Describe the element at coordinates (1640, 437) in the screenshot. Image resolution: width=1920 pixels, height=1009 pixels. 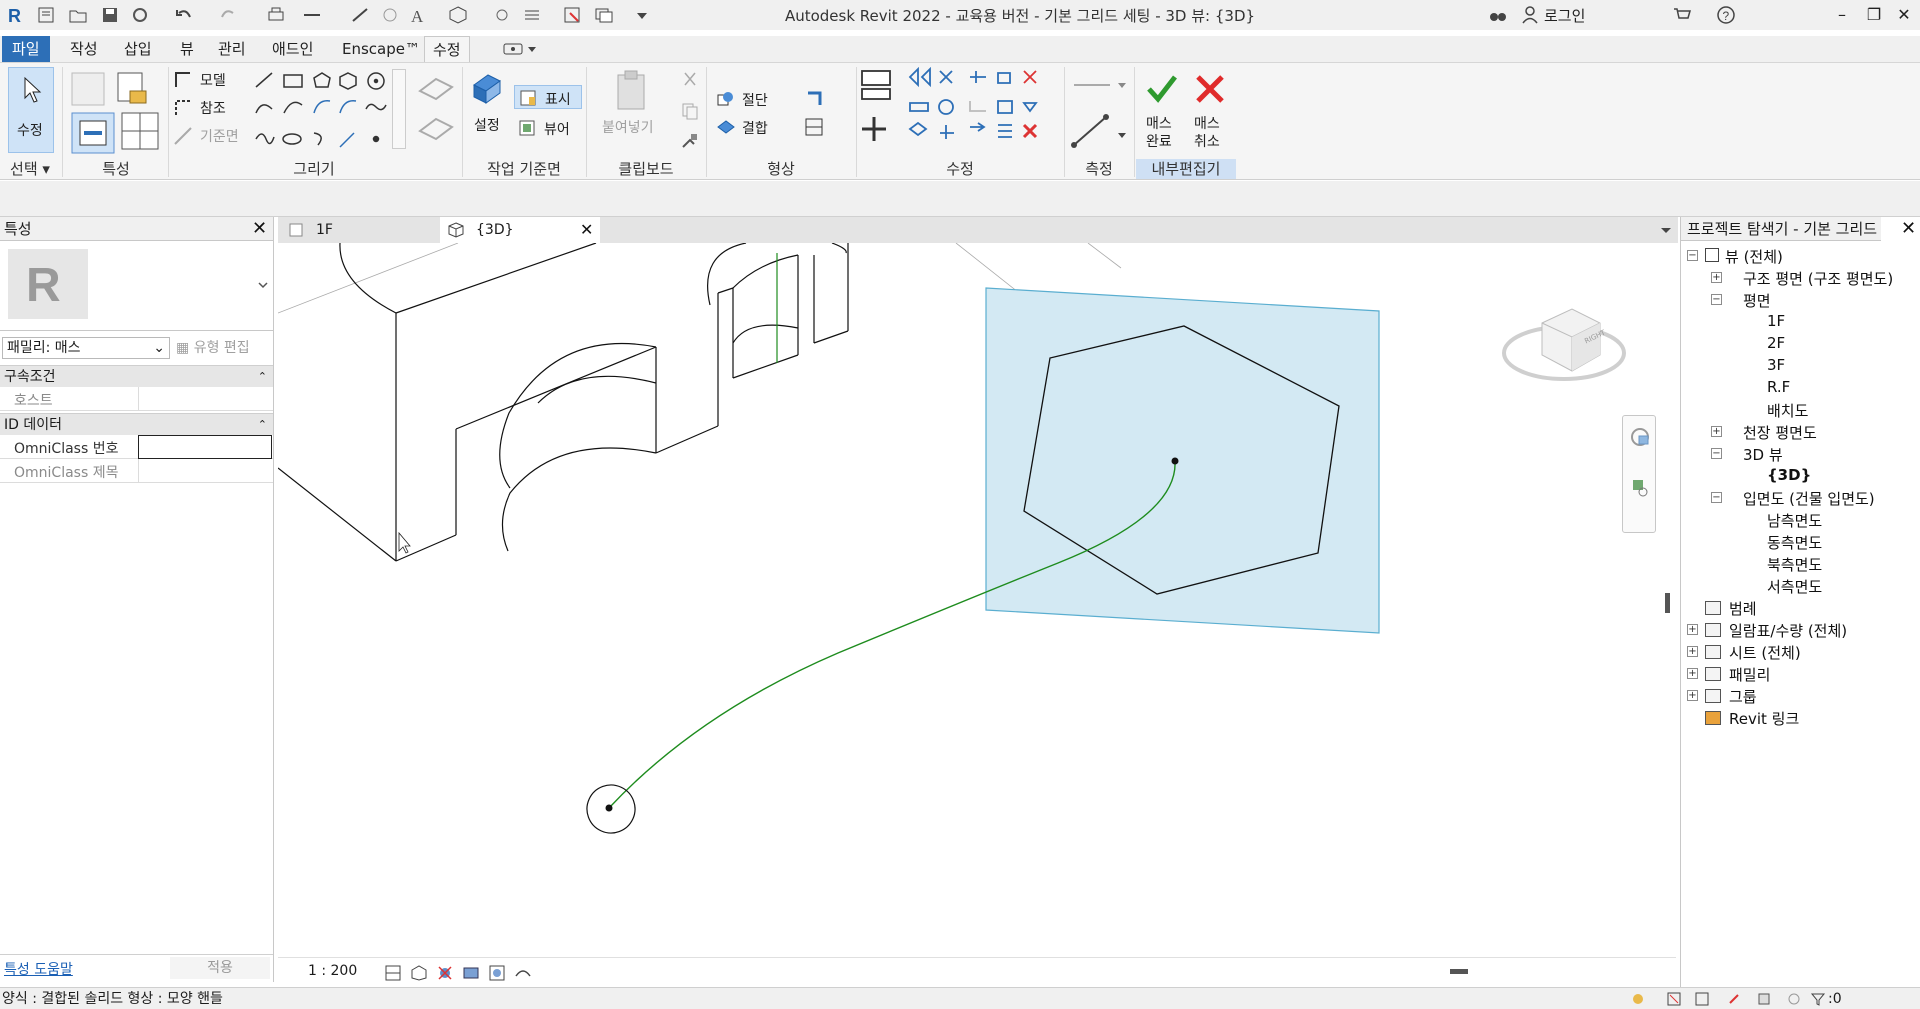
I see `steering-wheel-icon` at that location.